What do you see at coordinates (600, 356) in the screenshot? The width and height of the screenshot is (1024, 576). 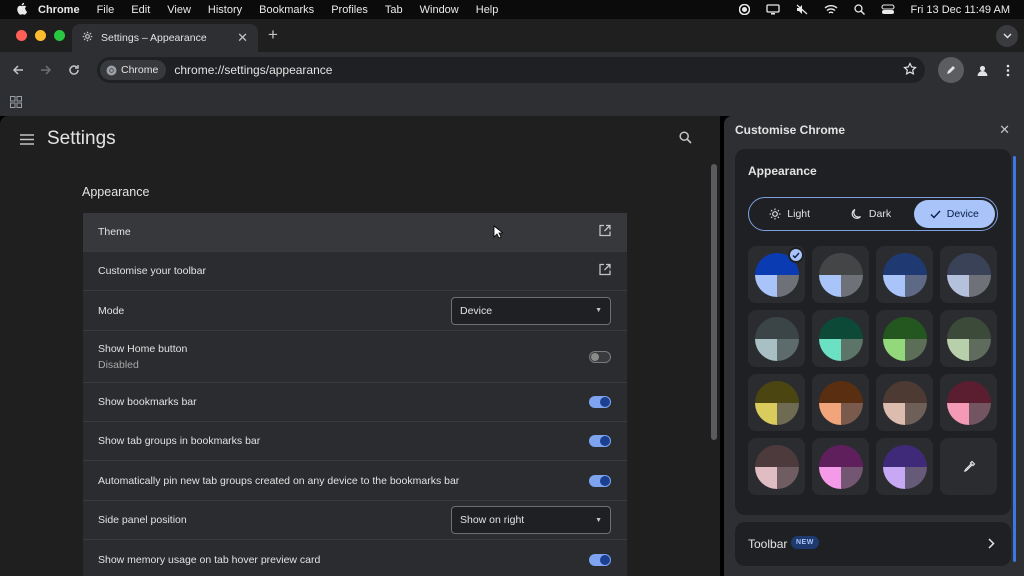 I see `show-home-button-toggle` at bounding box center [600, 356].